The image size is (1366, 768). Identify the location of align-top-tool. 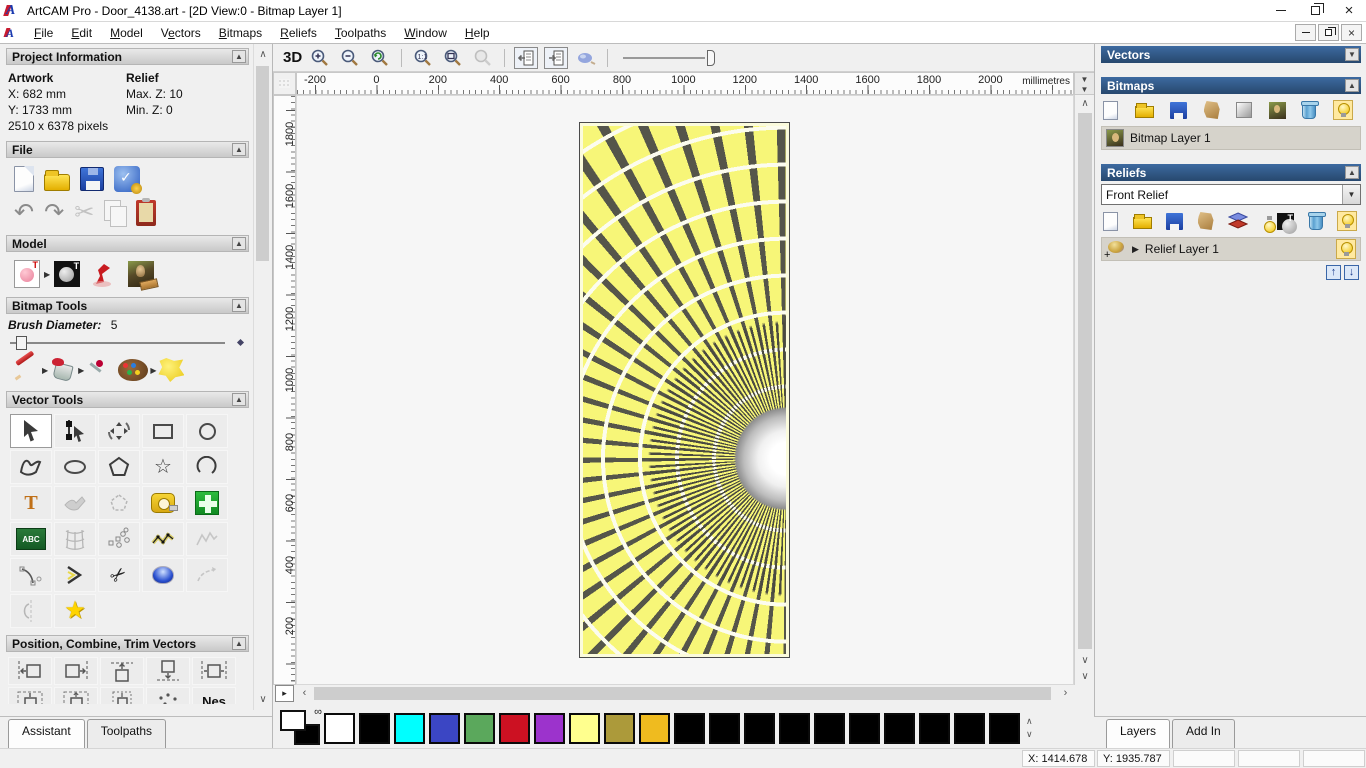
(122, 671).